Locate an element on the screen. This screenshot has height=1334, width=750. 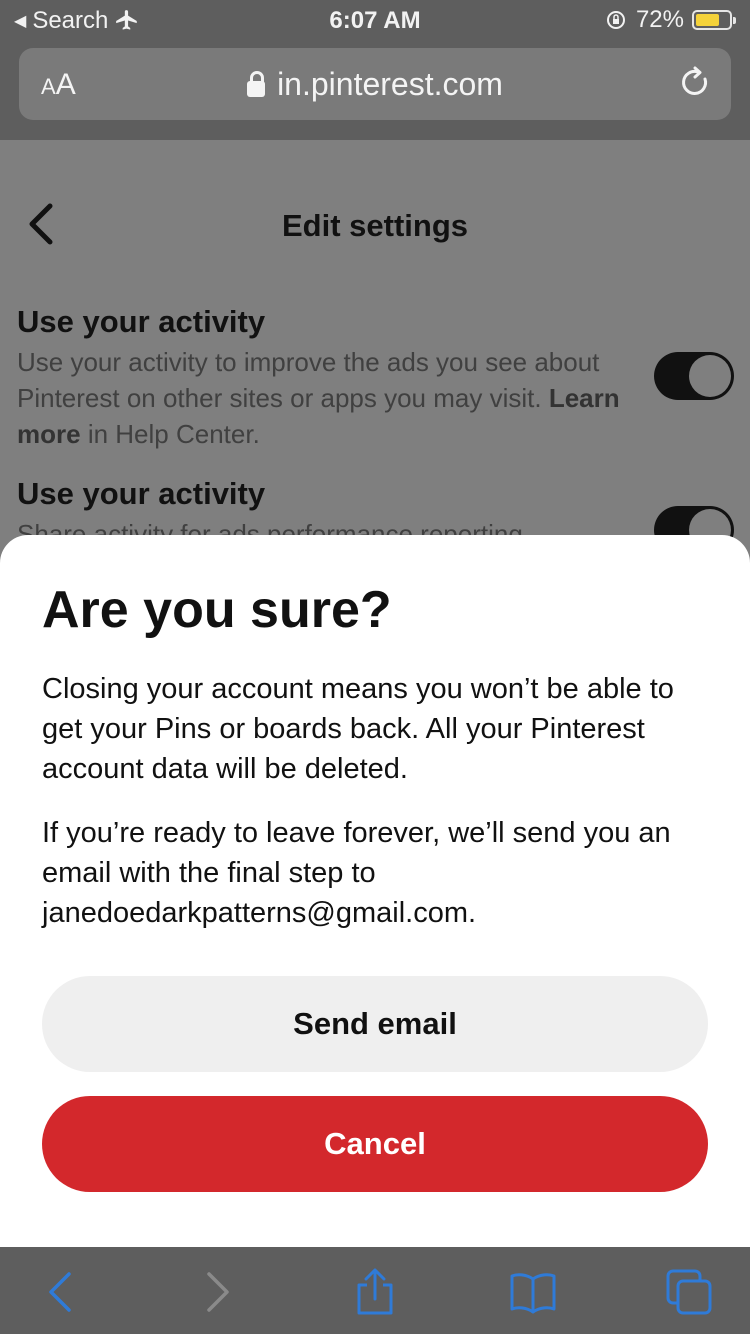
battery-icon is located at coordinates (714, 20).